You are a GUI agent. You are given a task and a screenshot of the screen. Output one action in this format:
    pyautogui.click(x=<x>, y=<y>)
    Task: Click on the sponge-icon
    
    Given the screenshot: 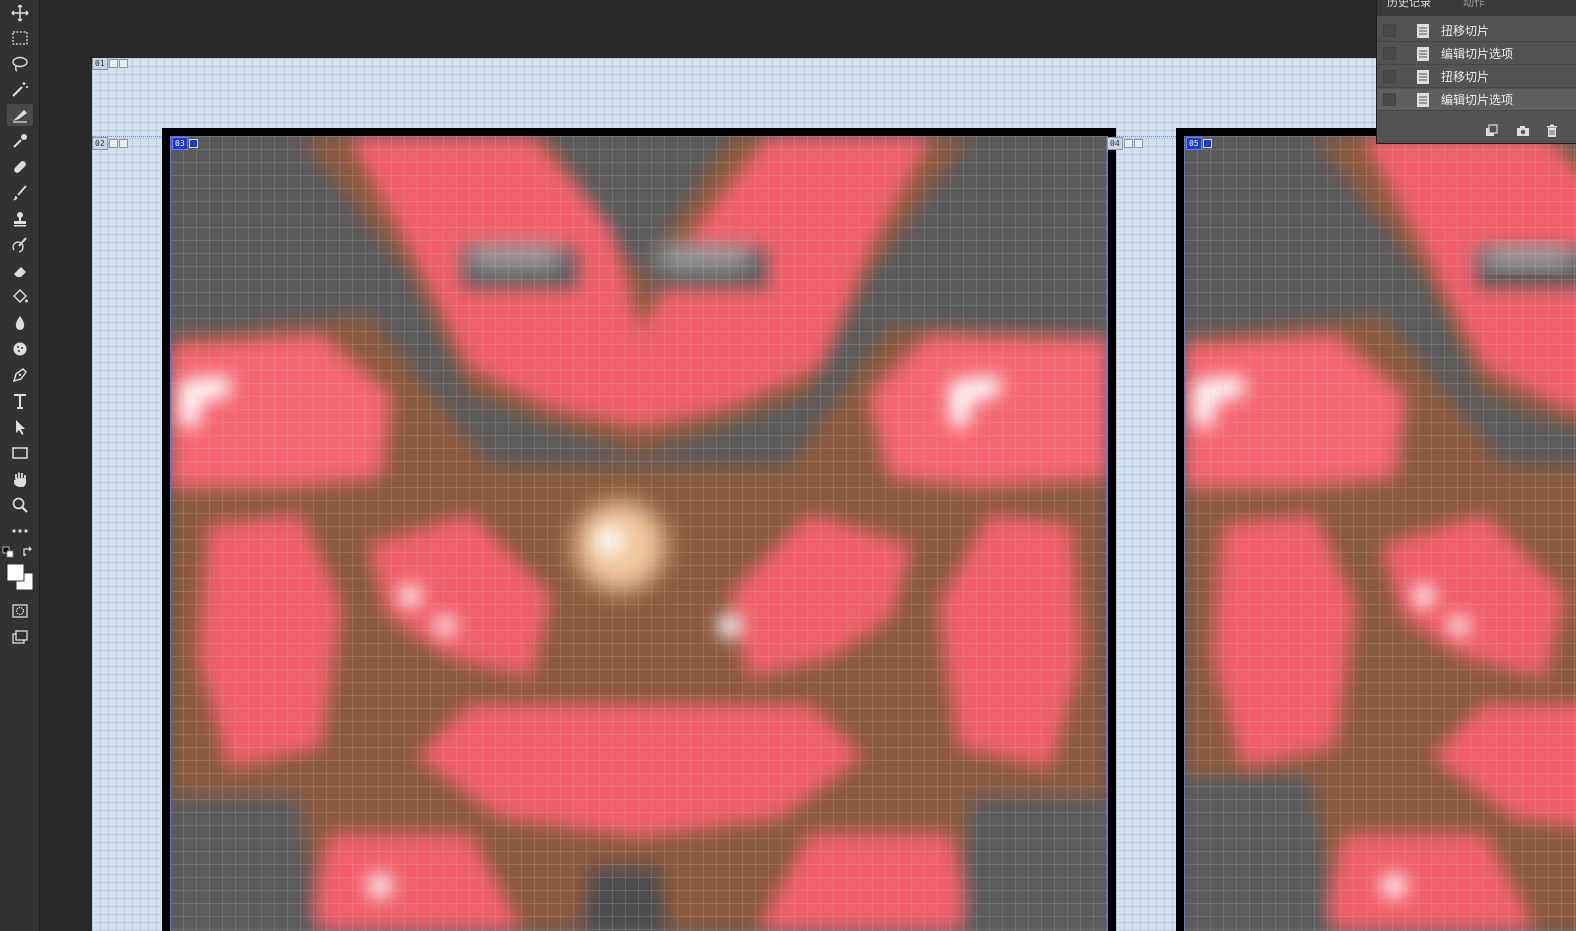 What is the action you would take?
    pyautogui.click(x=20, y=349)
    